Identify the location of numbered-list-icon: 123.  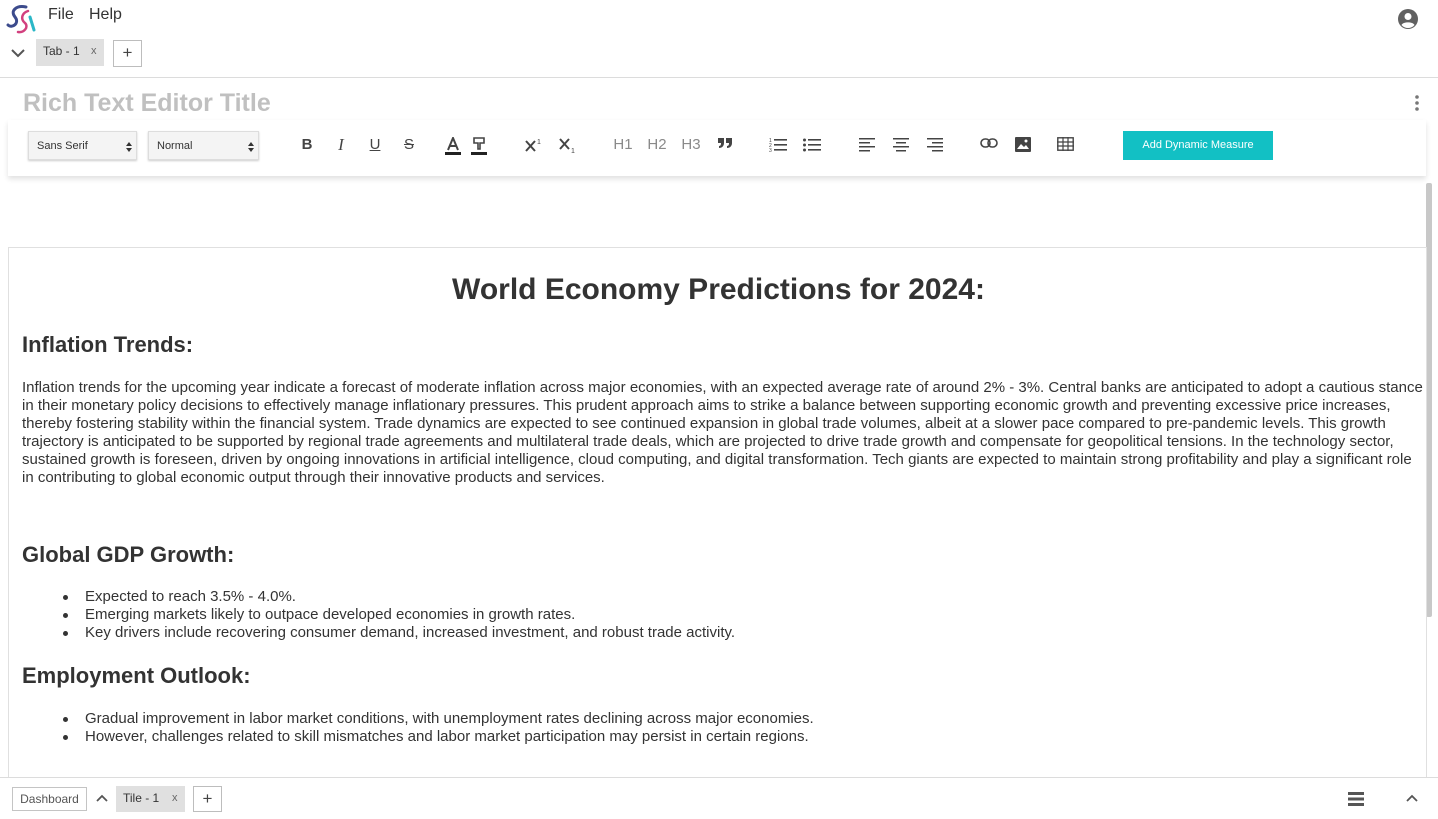
(778, 146).